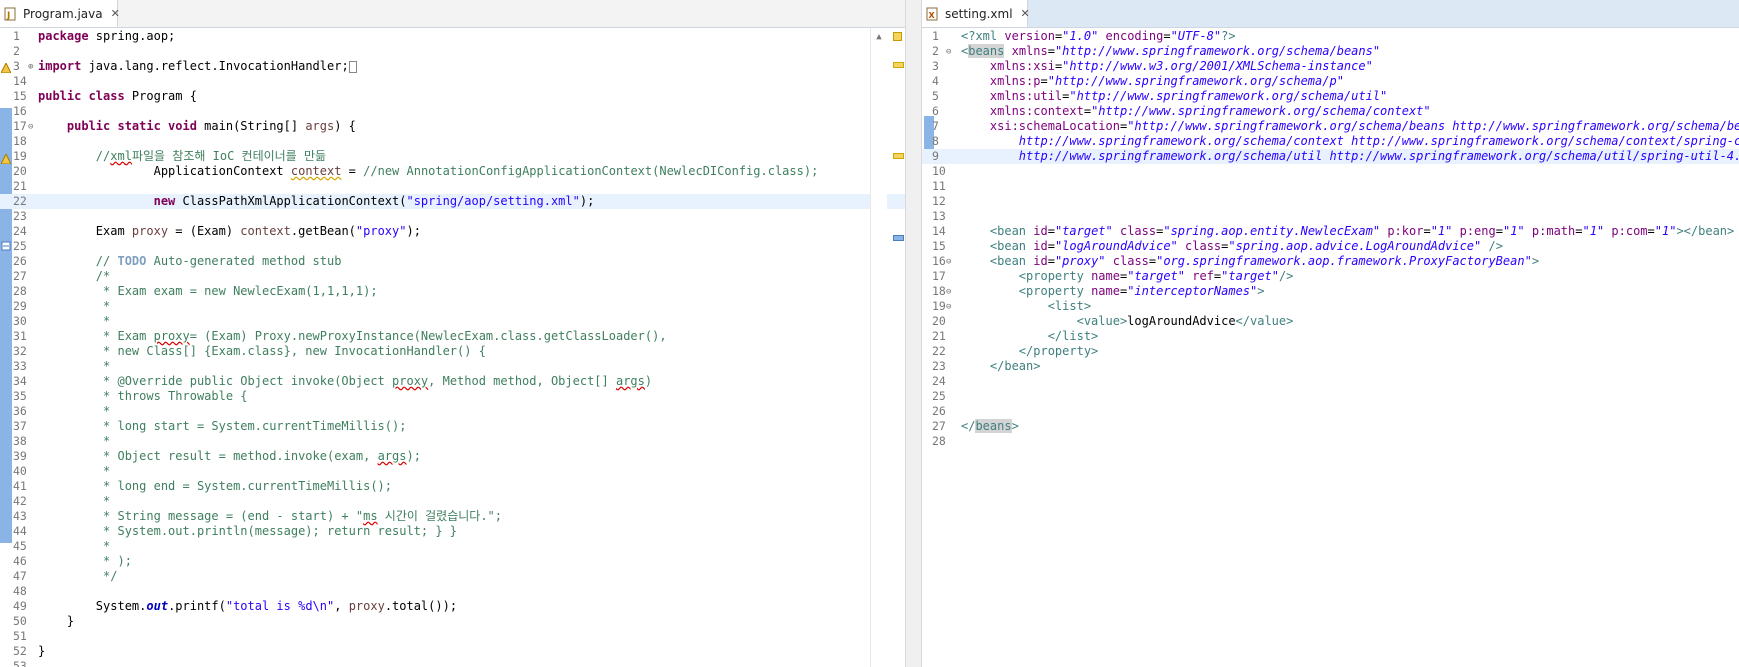 The height and width of the screenshot is (667, 1739). I want to click on warning-summary-icon, so click(897, 36).